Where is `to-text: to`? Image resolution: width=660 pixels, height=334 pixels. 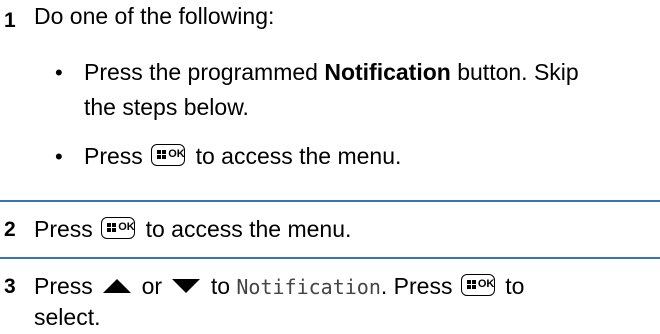 to-text: to is located at coordinates (220, 286).